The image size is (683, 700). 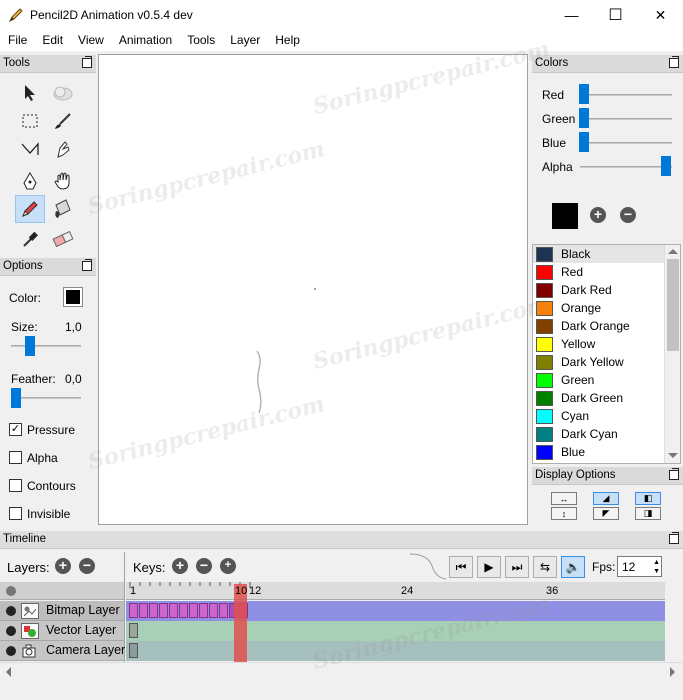 I want to click on fps-spinbox: 12 ▲ ▼, so click(x=639, y=566).